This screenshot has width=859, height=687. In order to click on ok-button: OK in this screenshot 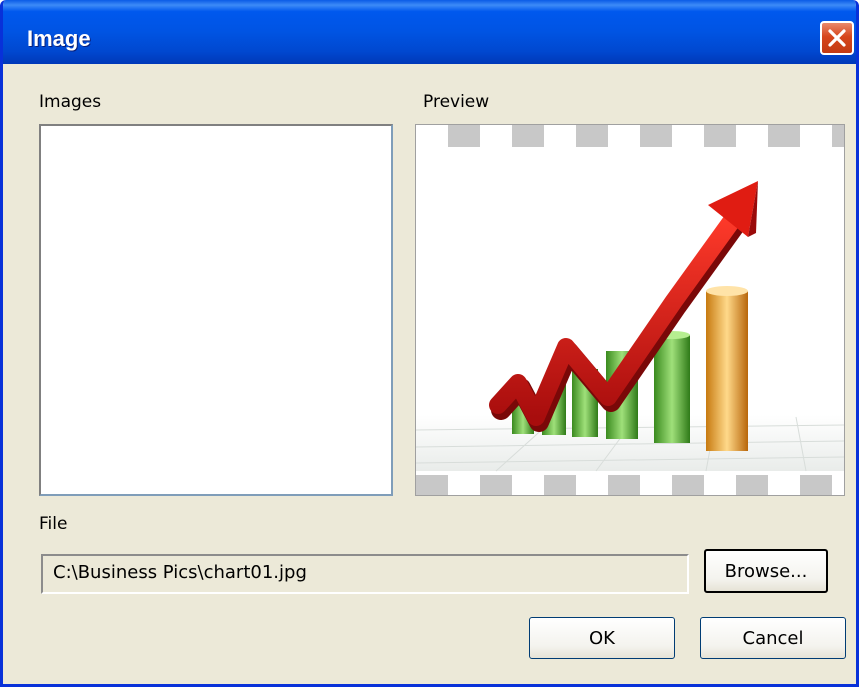, I will do `click(602, 638)`.